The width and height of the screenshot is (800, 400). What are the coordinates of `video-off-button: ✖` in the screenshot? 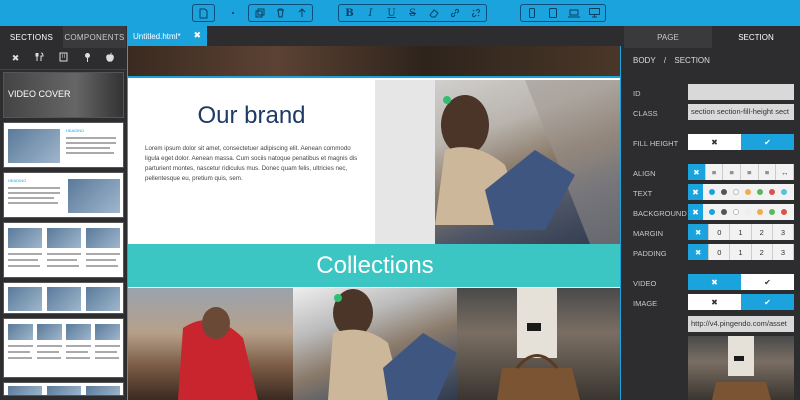 It's located at (714, 282).